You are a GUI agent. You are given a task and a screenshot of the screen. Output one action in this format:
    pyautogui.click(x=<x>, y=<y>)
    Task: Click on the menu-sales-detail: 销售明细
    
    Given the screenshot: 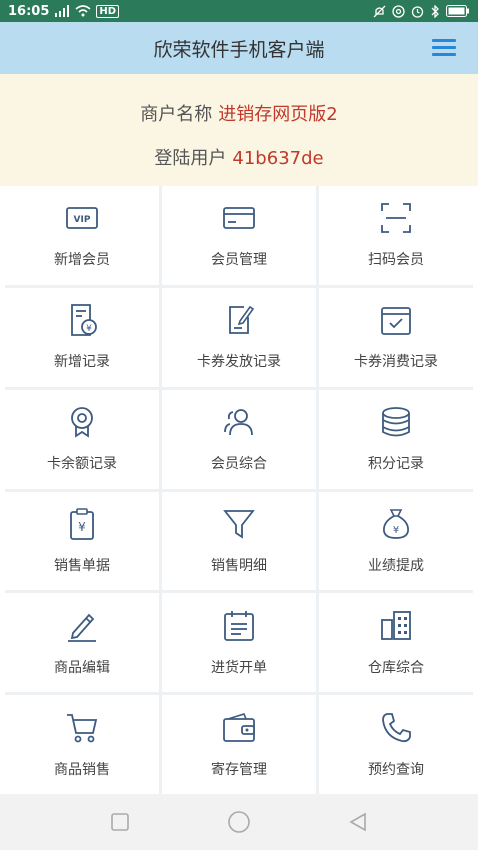 What is the action you would take?
    pyautogui.click(x=239, y=541)
    